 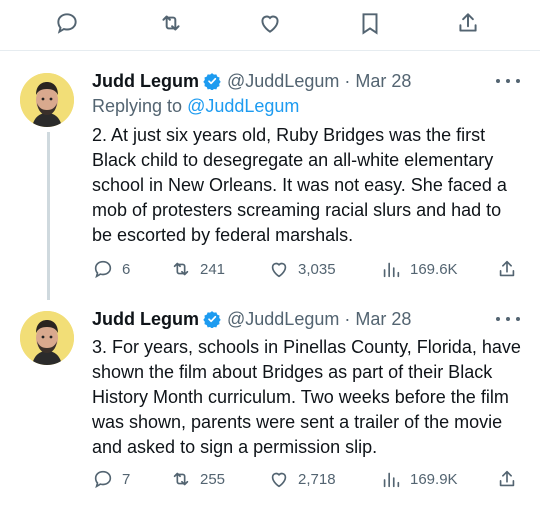 I want to click on like-count: 2,718, so click(x=317, y=479).